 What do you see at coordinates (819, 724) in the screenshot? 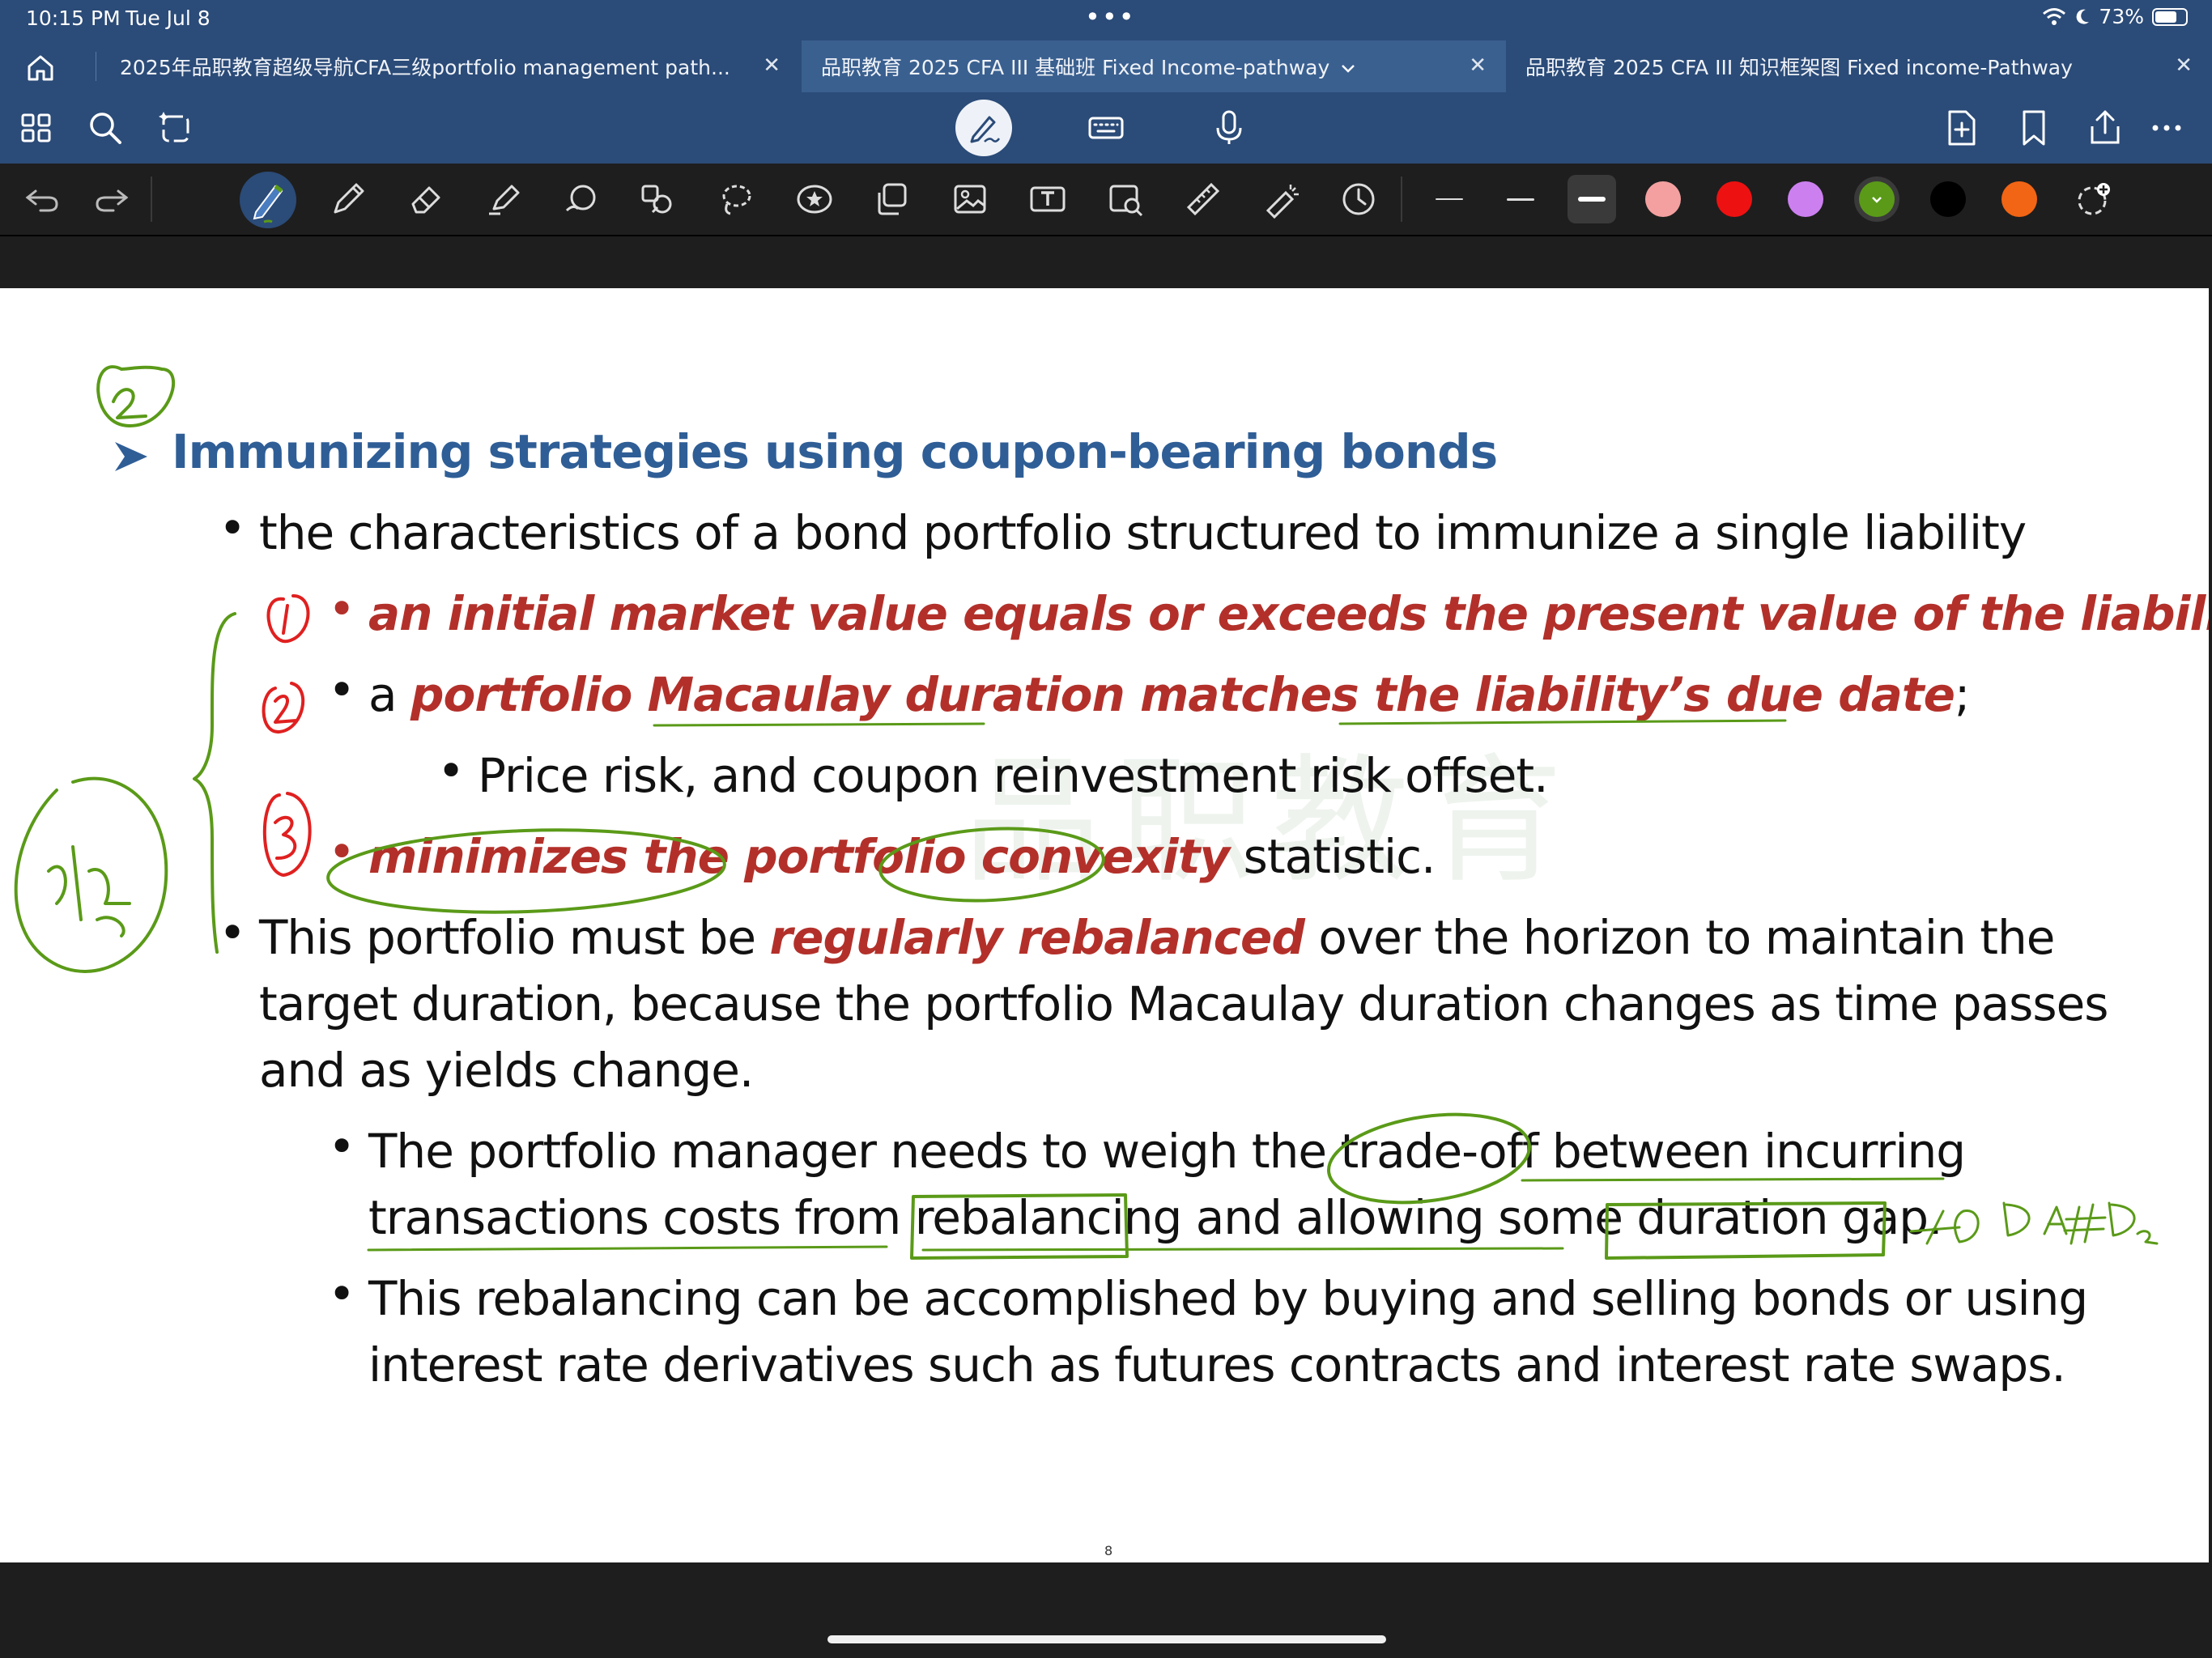
I see `ink-underline-duration` at bounding box center [819, 724].